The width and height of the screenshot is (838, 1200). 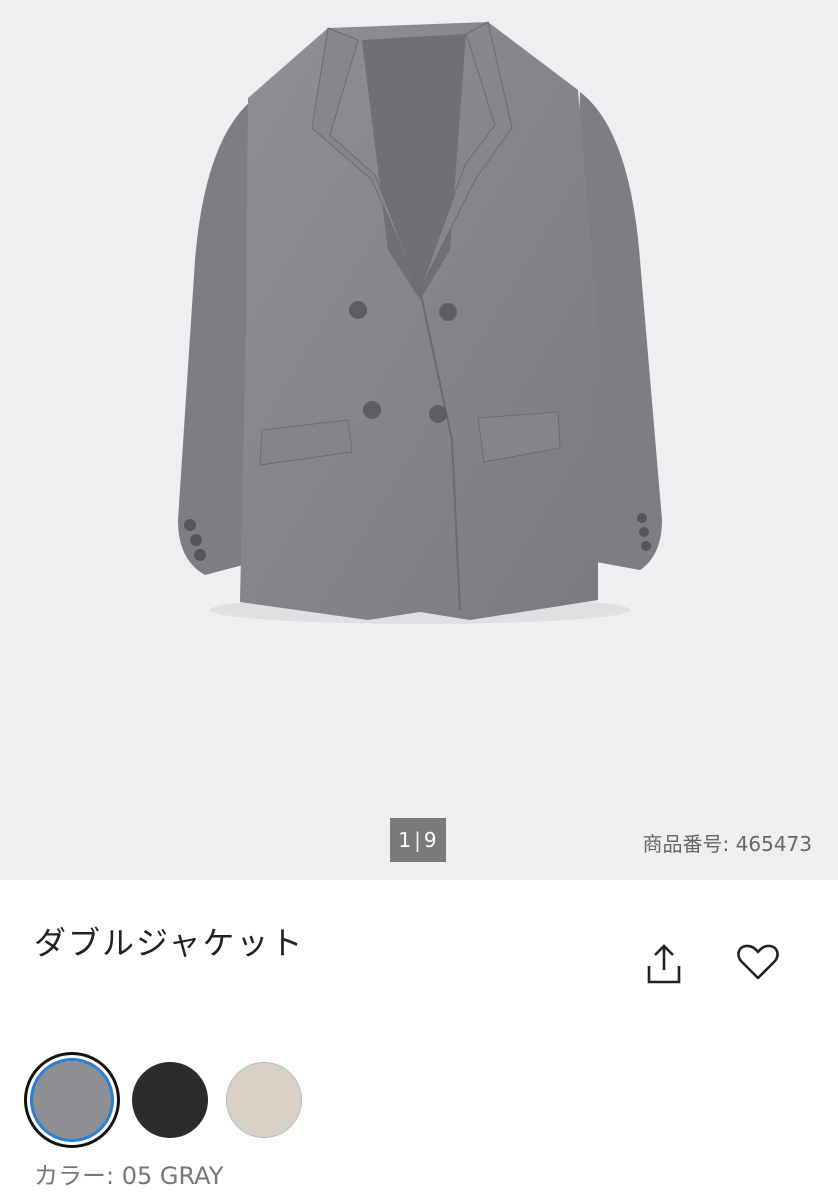 I want to click on heart-icon, so click(x=758, y=962).